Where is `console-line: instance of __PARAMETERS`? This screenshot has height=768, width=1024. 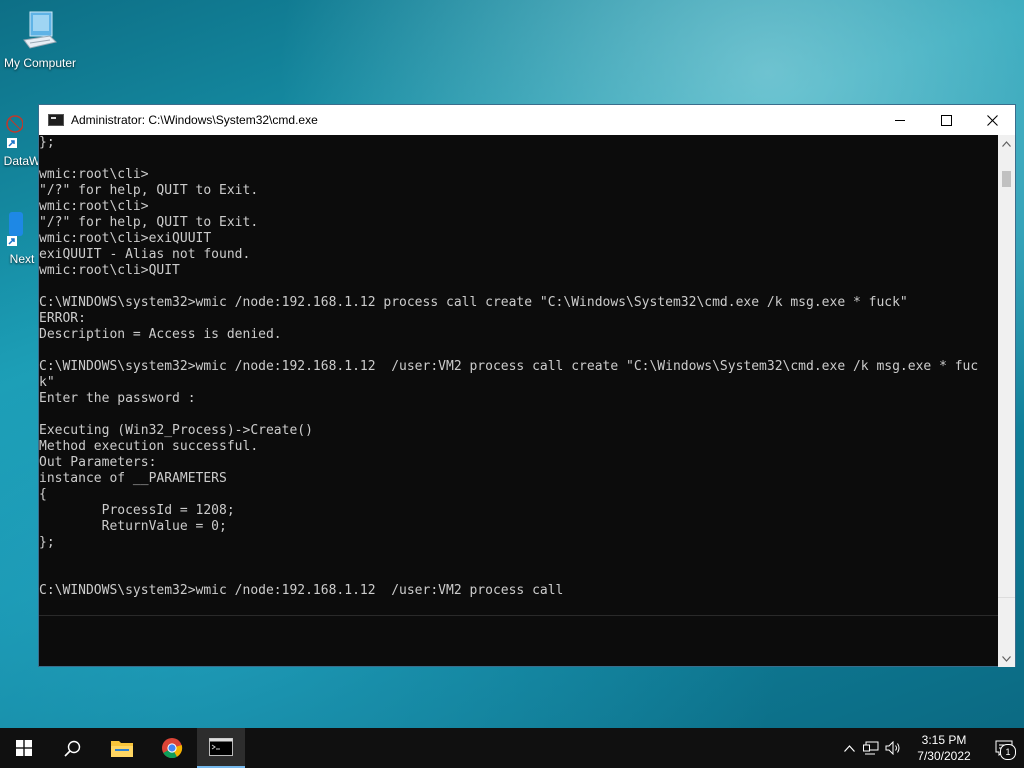 console-line: instance of __PARAMETERS is located at coordinates (133, 478).